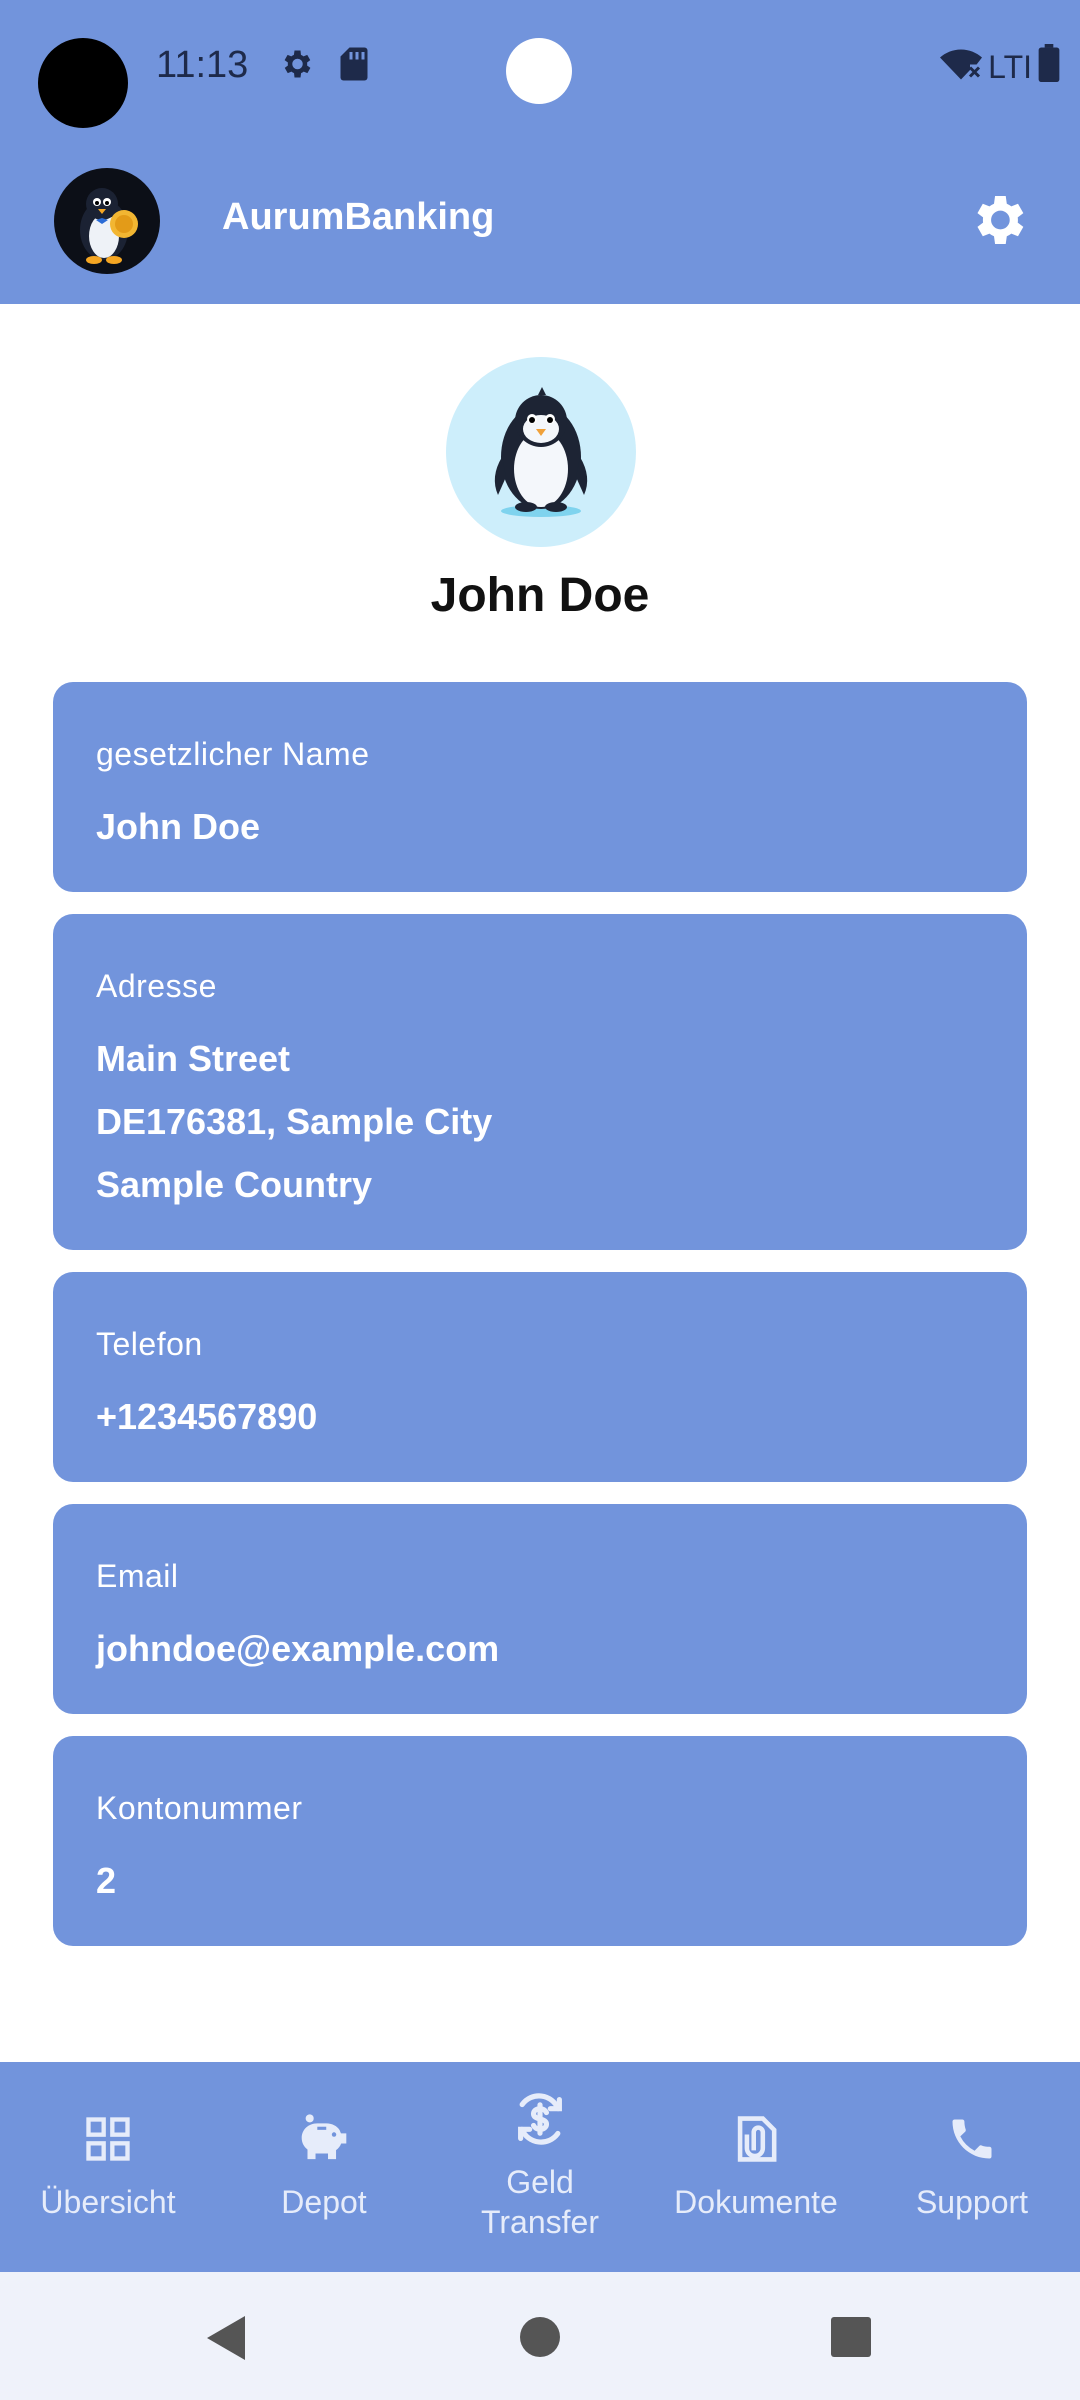  I want to click on system-navigation-bar, so click(540, 2336).